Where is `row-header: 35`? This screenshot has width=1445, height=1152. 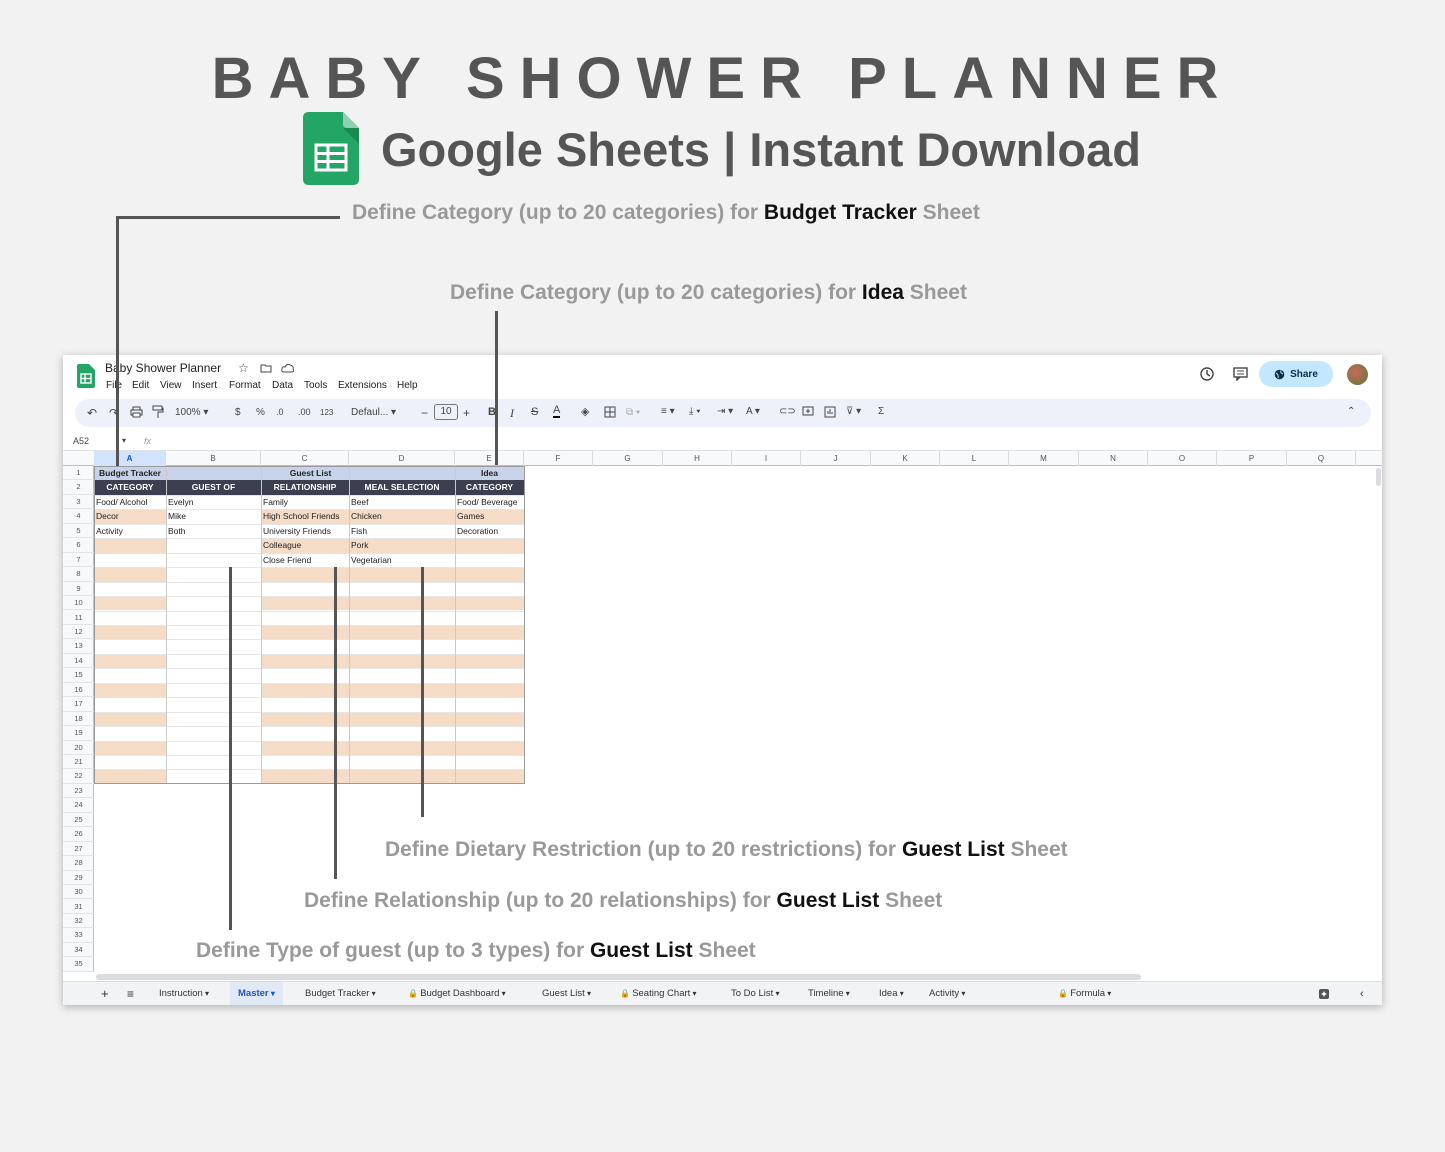 row-header: 35 is located at coordinates (78, 964).